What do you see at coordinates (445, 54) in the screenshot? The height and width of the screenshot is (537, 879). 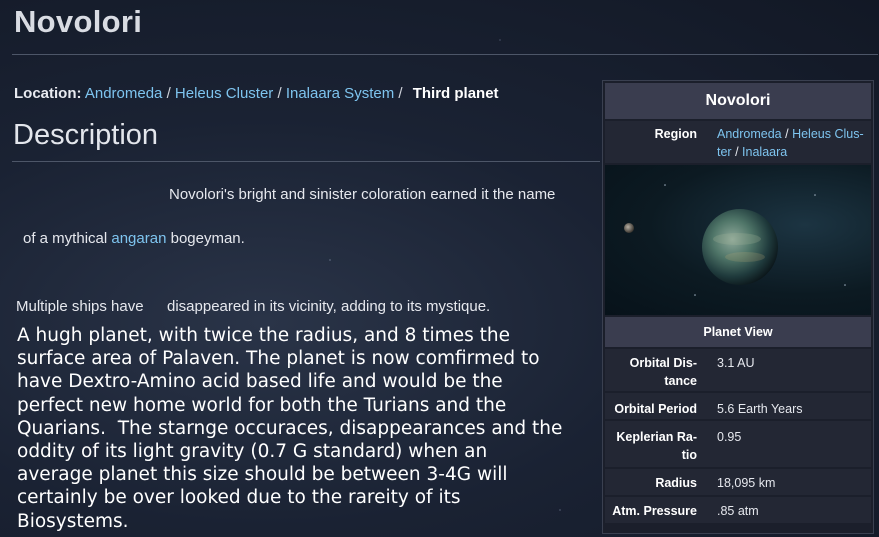 I see `title-divider` at bounding box center [445, 54].